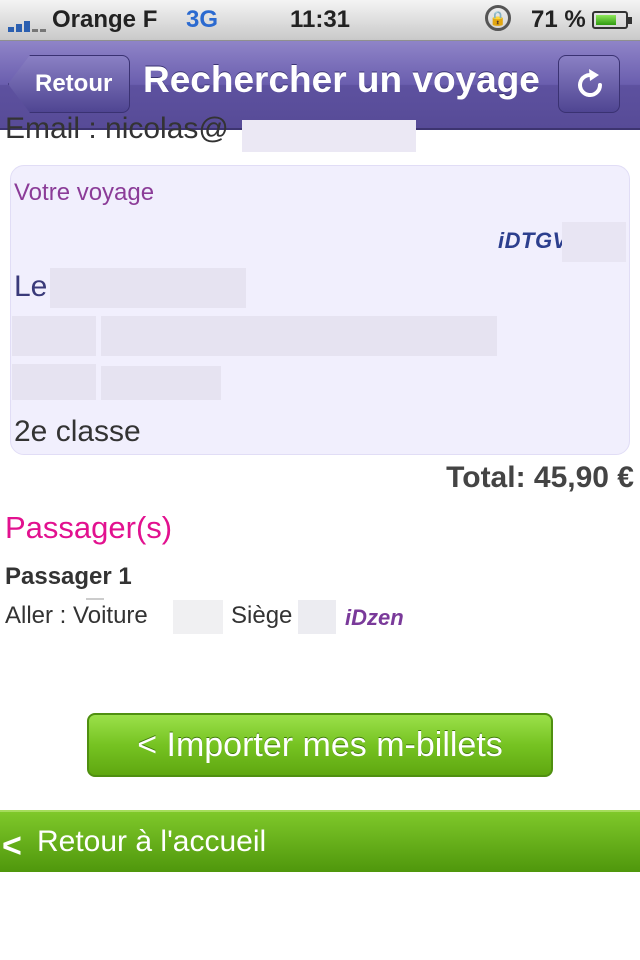 The width and height of the screenshot is (640, 960). I want to click on total-price: Total: 45,90 €, so click(540, 477).